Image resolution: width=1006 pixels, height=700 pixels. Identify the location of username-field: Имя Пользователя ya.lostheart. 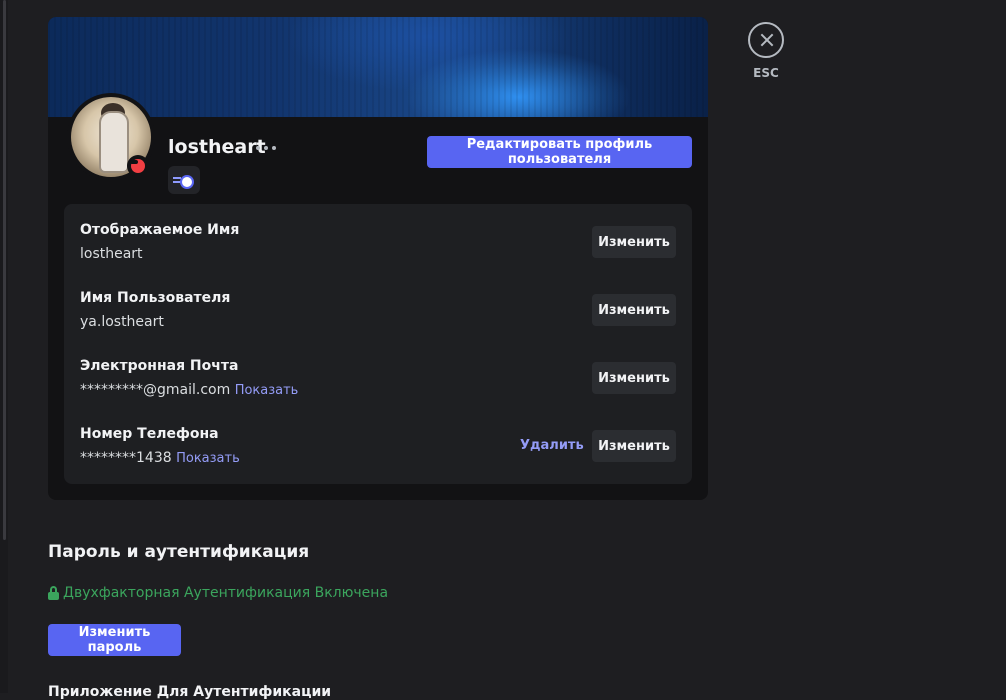
(155, 310).